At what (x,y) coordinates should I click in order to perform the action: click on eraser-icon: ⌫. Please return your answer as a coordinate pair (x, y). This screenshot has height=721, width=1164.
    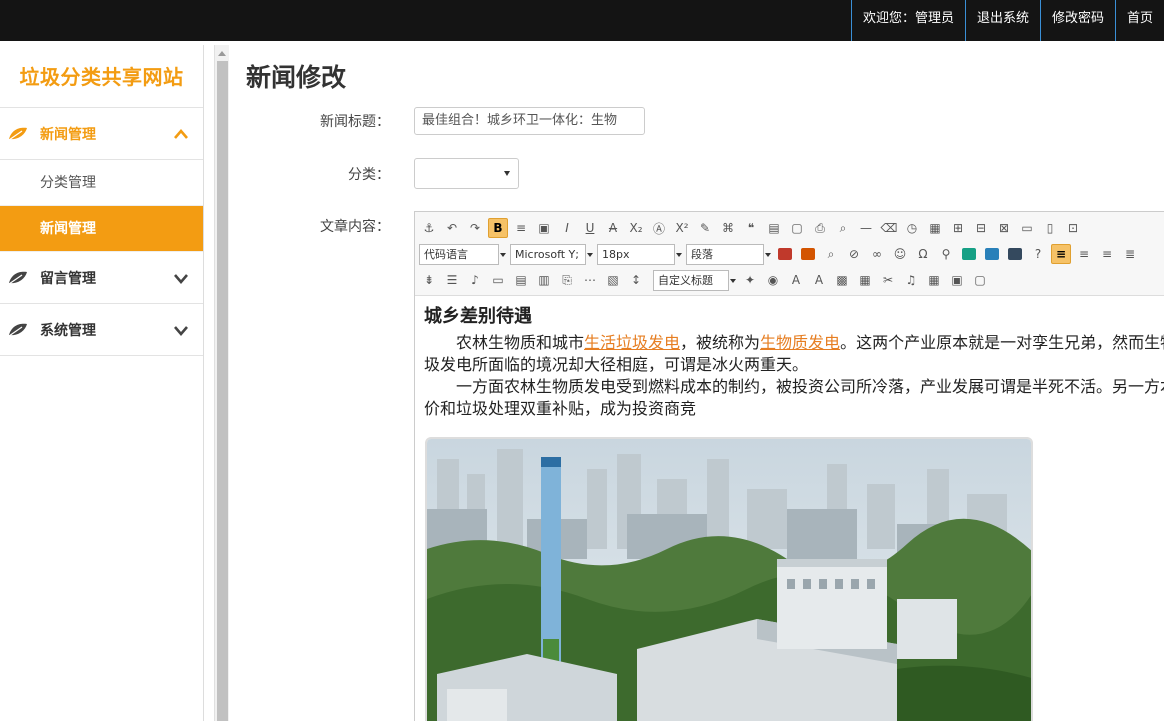
    Looking at the image, I should click on (889, 228).